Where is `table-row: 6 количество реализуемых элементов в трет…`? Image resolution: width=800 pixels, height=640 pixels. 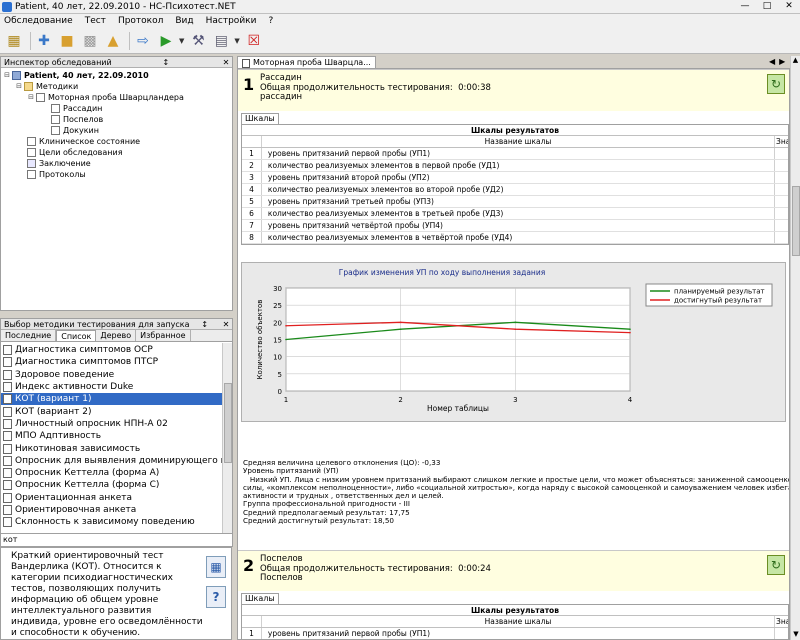
table-row: 6 количество реализуемых элементов в трет… is located at coordinates (515, 214).